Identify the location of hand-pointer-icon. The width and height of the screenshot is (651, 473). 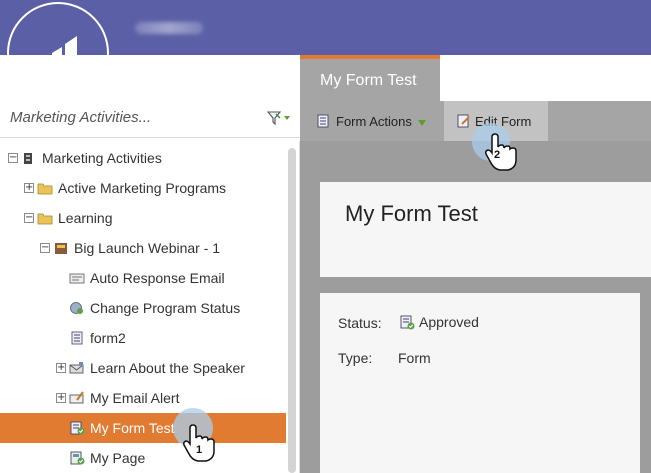
(501, 155).